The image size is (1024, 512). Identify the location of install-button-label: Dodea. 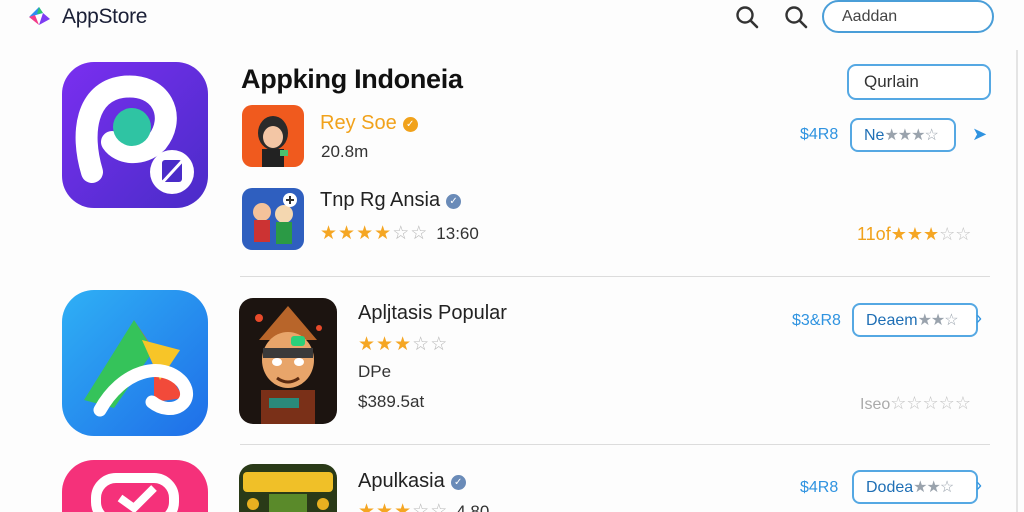
(890, 487).